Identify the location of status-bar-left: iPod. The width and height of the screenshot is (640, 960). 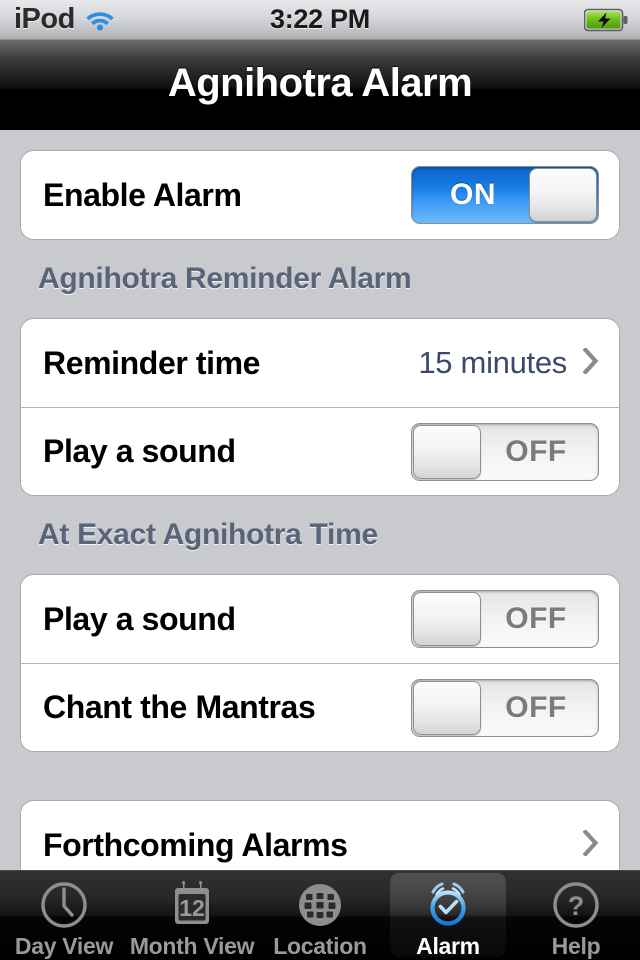
(57, 19).